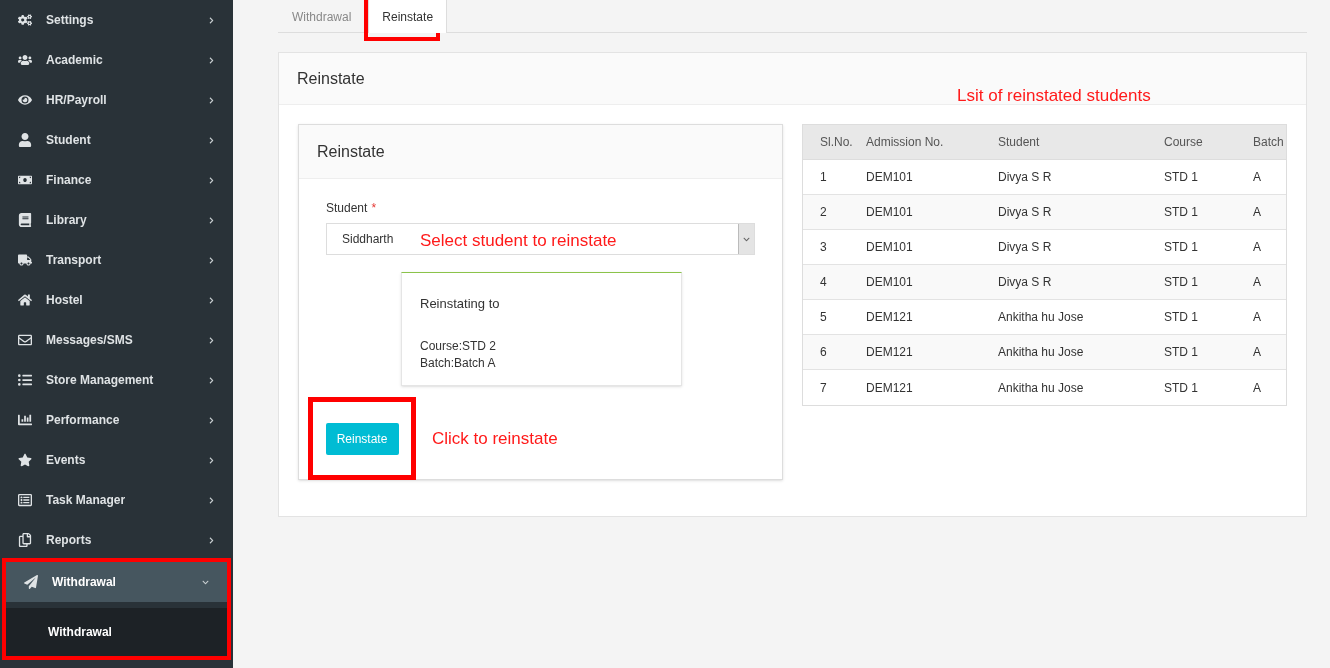 The height and width of the screenshot is (668, 1330). I want to click on table-cell-text: 6, so click(823, 352).